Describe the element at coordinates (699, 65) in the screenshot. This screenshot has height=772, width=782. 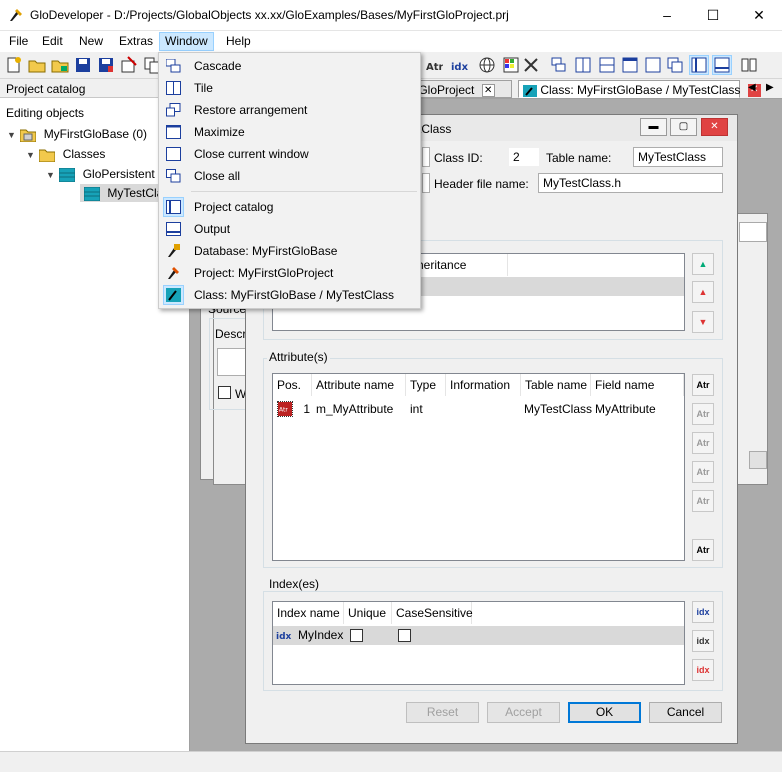
I see `project-catalog-toolbar-icon` at that location.